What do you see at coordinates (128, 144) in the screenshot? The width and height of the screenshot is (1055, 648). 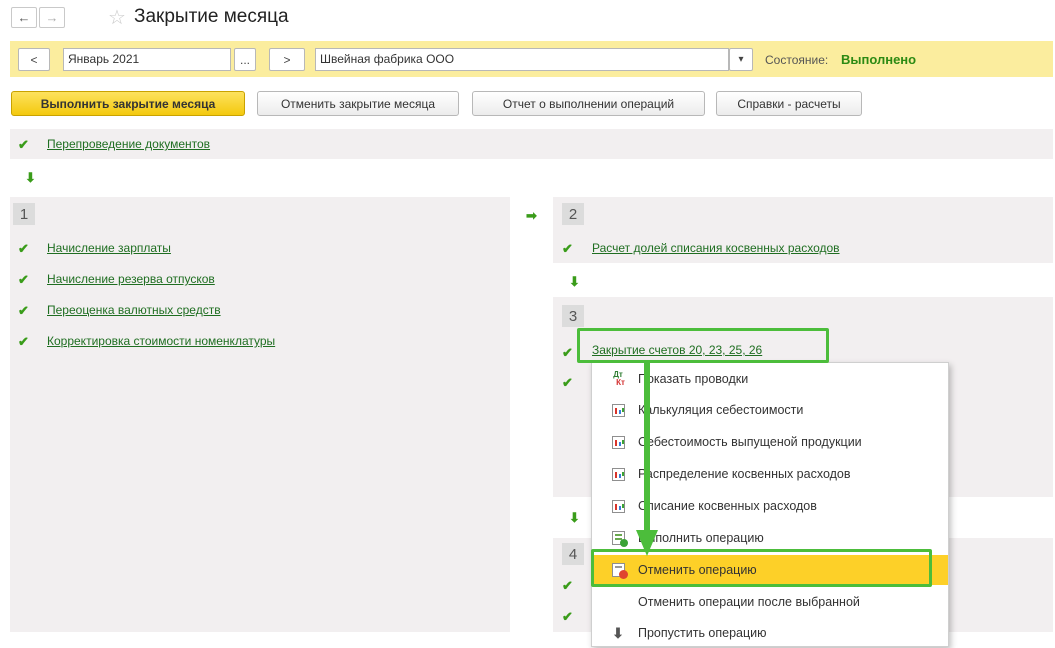 I see `op-reposting-documents: Перепроведение документов` at bounding box center [128, 144].